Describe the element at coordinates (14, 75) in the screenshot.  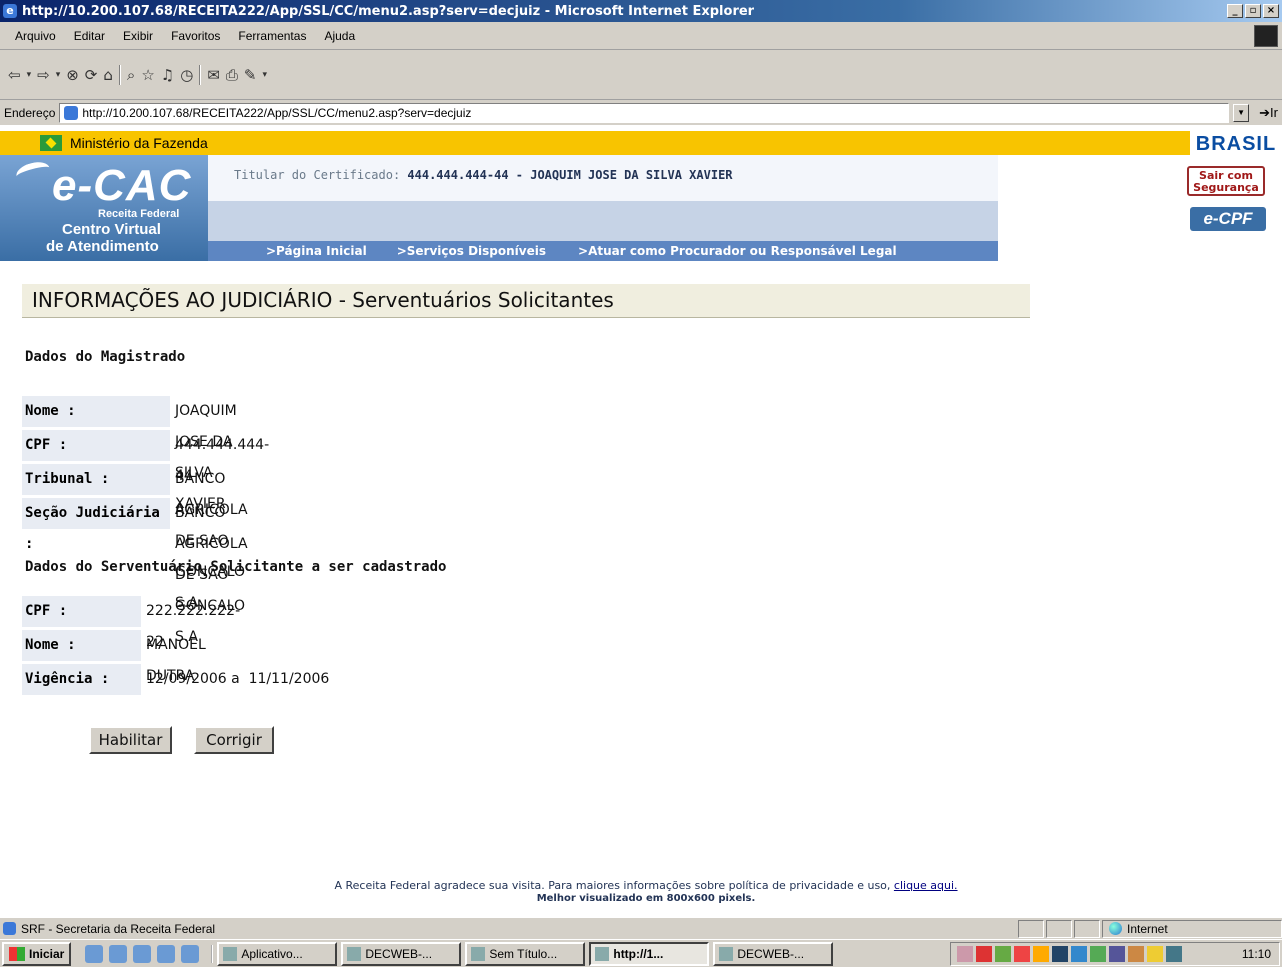
I see `back-icon: ⇦` at that location.